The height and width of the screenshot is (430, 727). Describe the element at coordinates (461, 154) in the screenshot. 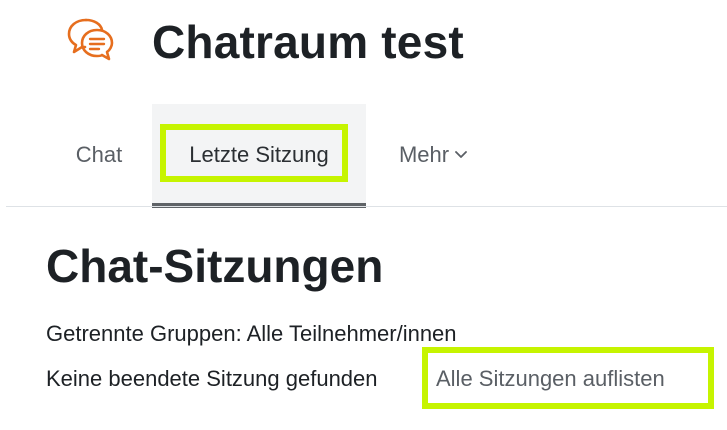

I see `chevron-down-icon` at that location.